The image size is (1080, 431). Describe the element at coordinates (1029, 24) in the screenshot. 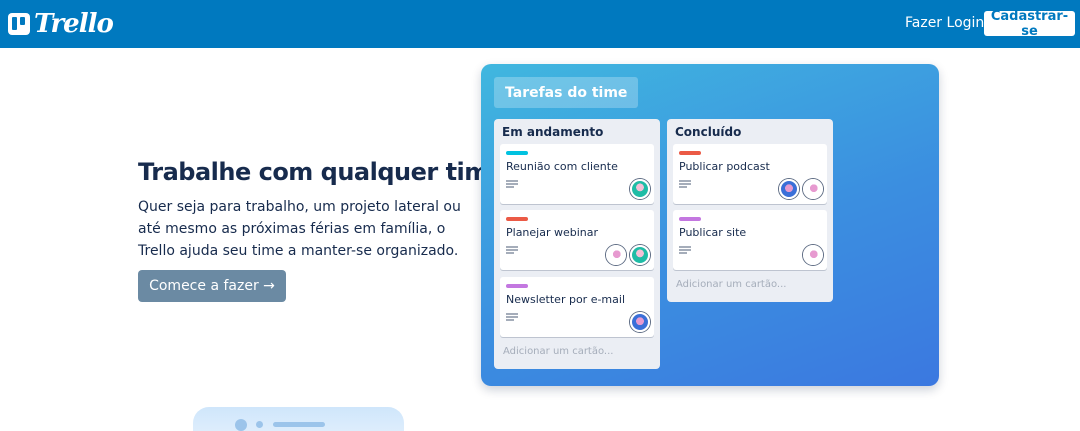

I see `signup-button: Cadastrar-se` at that location.